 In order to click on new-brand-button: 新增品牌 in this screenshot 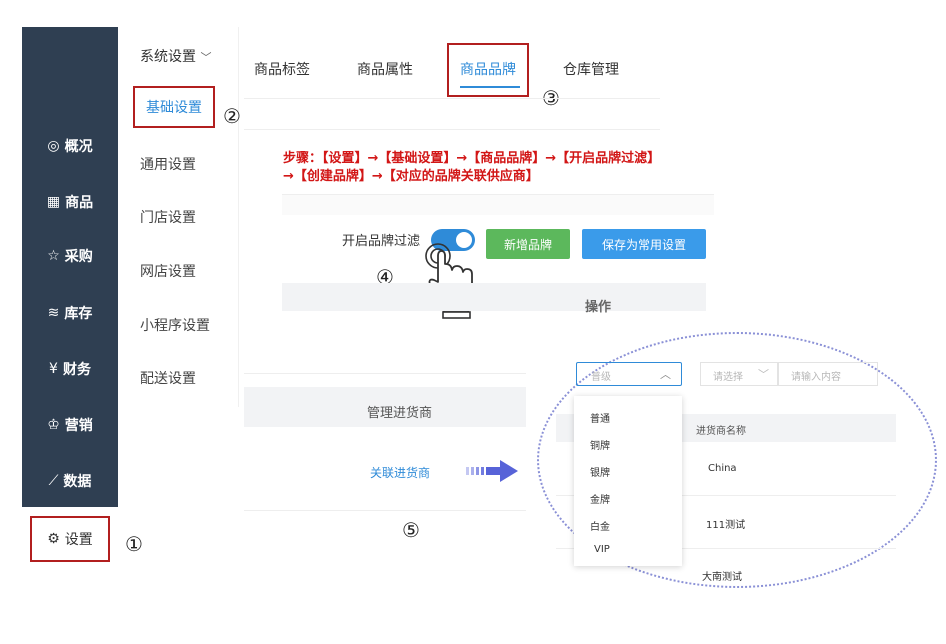, I will do `click(528, 244)`.